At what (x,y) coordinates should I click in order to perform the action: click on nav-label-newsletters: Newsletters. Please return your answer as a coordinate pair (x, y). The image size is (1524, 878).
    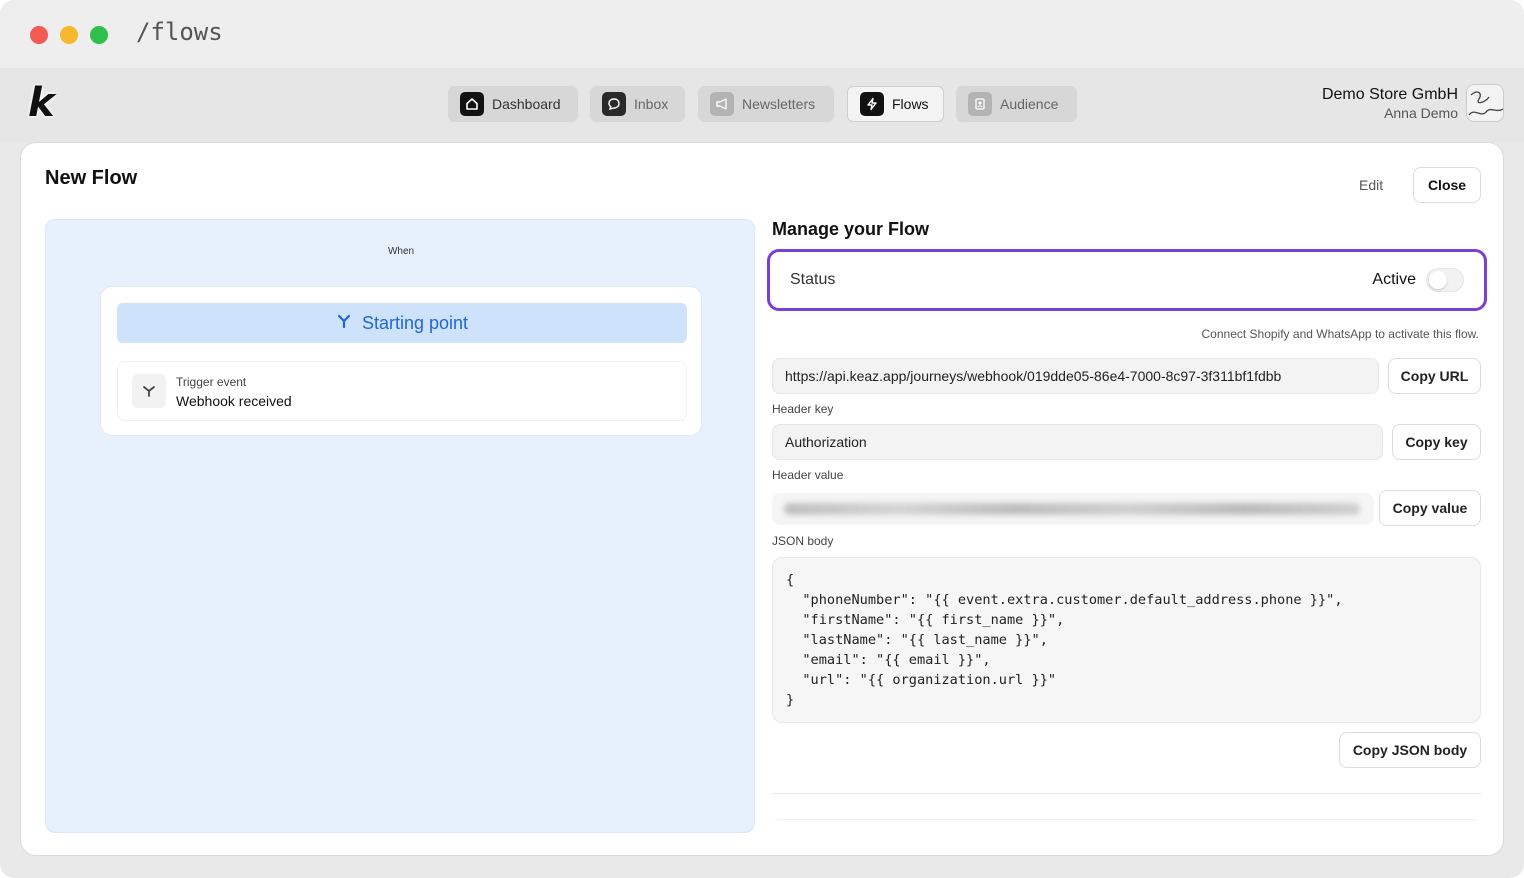
    Looking at the image, I should click on (779, 104).